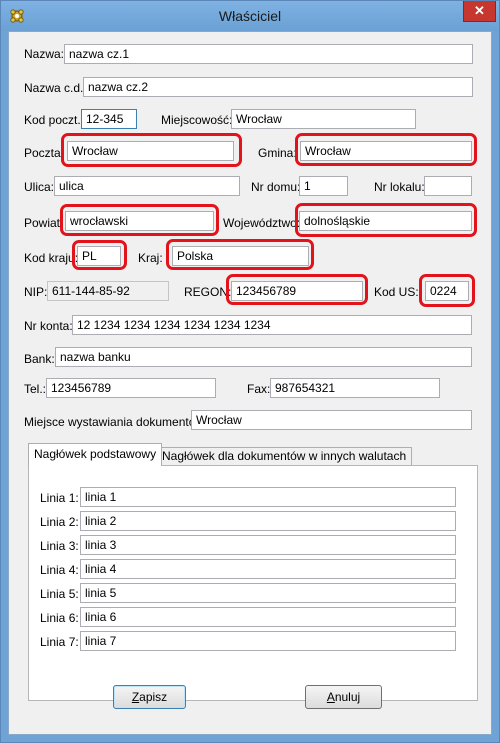 This screenshot has width=500, height=743. I want to click on save-label: apisz, so click(153, 697).